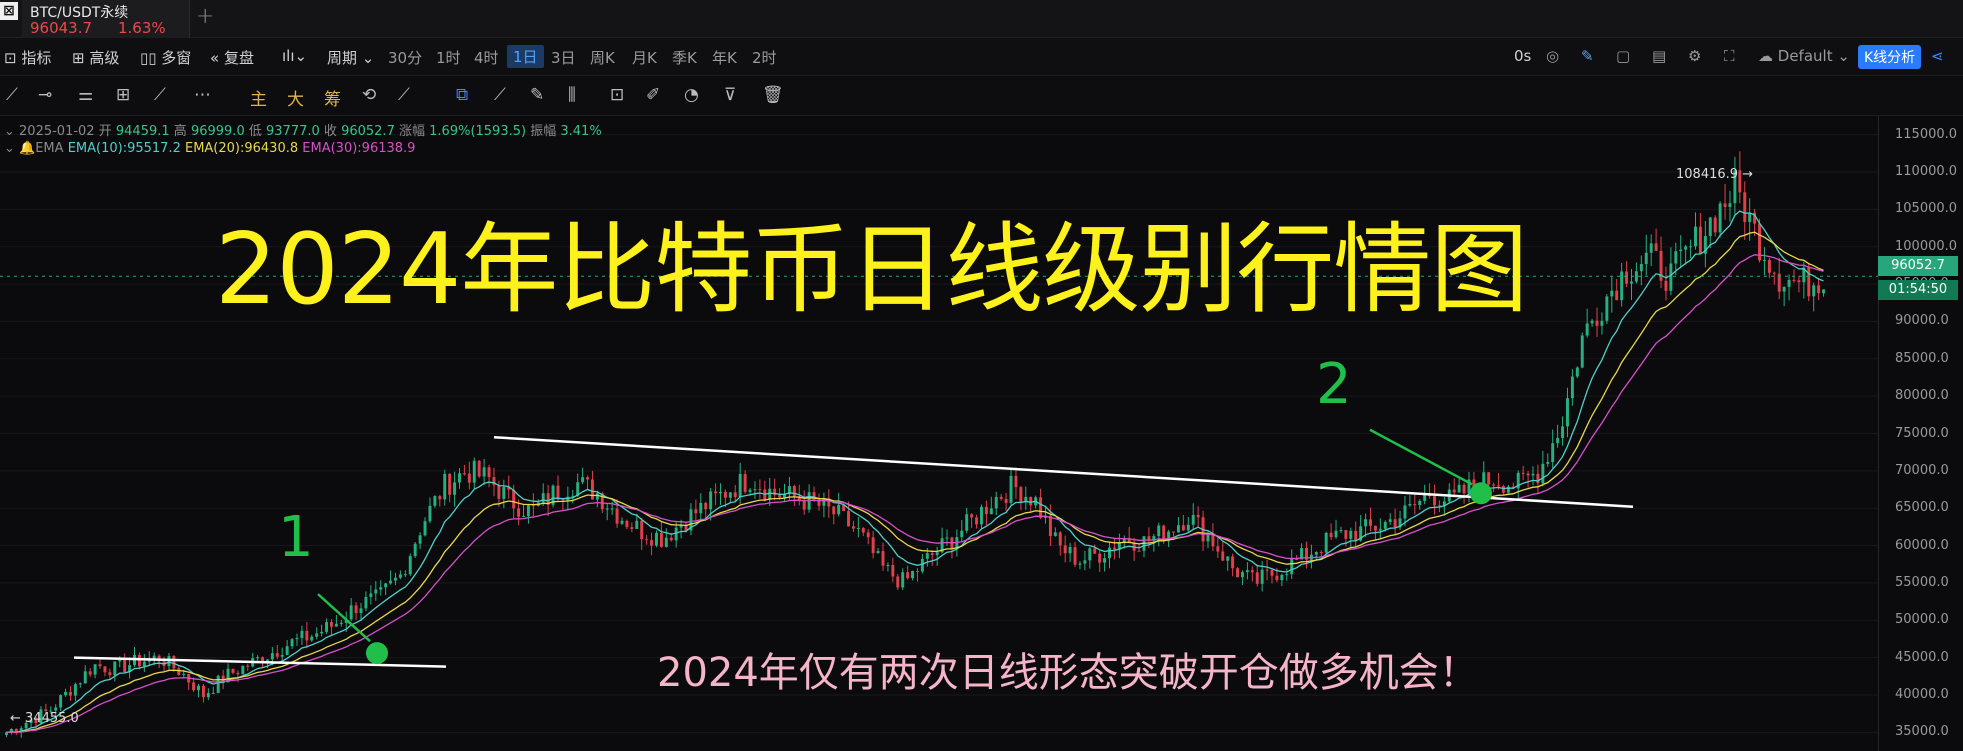 Image resolution: width=1963 pixels, height=751 pixels. What do you see at coordinates (369, 95) in the screenshot?
I see `sync-icon: ⟲` at bounding box center [369, 95].